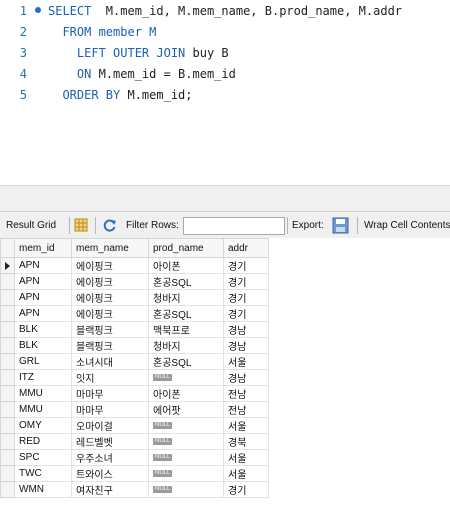  What do you see at coordinates (43, 489) in the screenshot?
I see `table-cell: WMN` at bounding box center [43, 489].